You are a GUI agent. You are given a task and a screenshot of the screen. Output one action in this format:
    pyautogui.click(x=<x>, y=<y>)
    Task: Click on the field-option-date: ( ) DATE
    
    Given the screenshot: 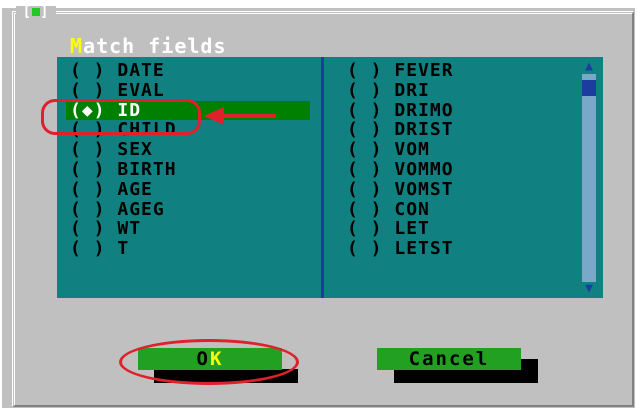 What is the action you would take?
    pyautogui.click(x=117, y=70)
    